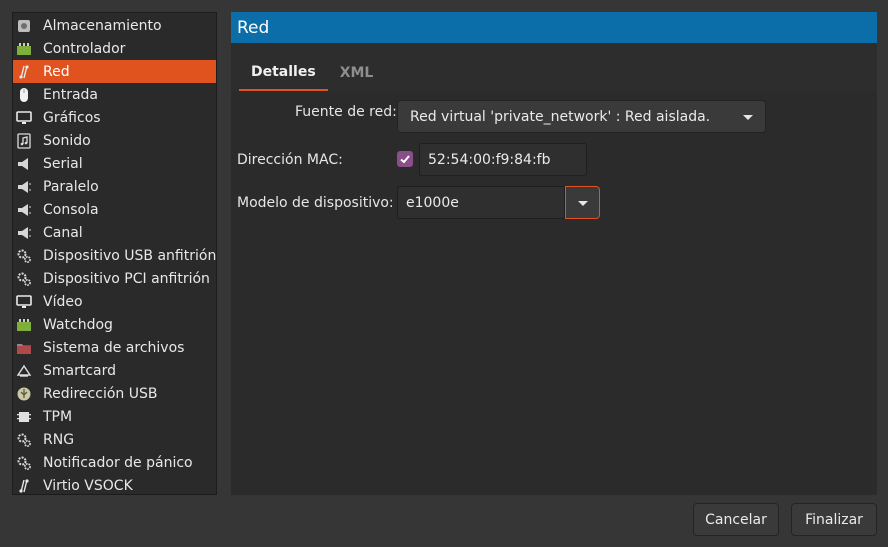 This screenshot has width=888, height=547. What do you see at coordinates (80, 370) in the screenshot?
I see `sidebar-item-label: Smartcard` at bounding box center [80, 370].